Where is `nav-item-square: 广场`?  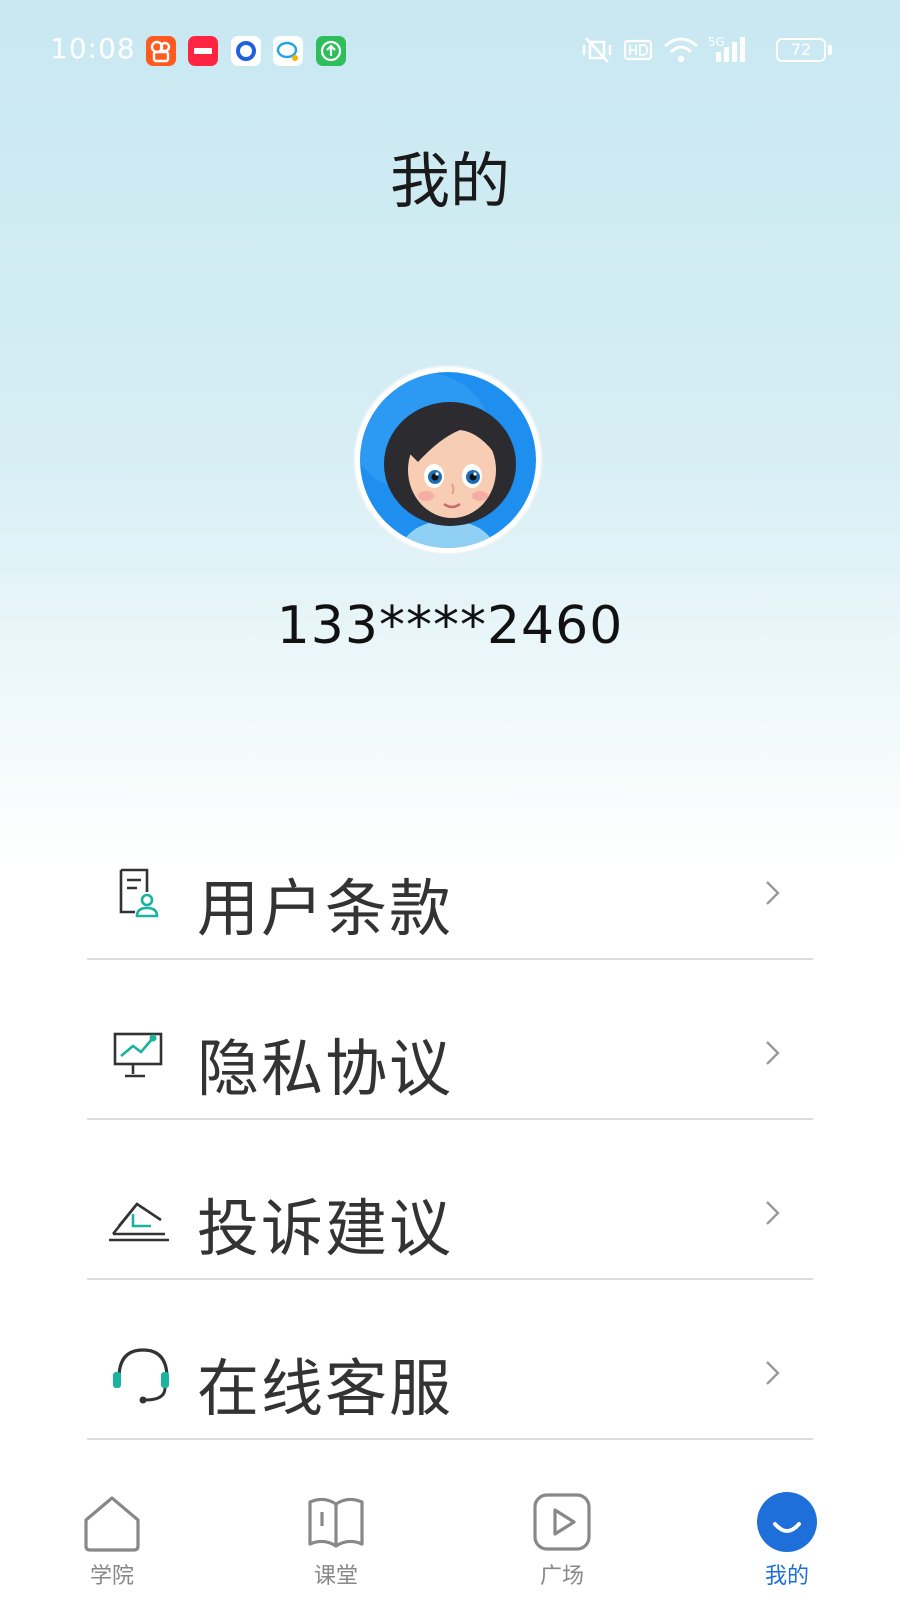 nav-item-square: 广场 is located at coordinates (562, 1529).